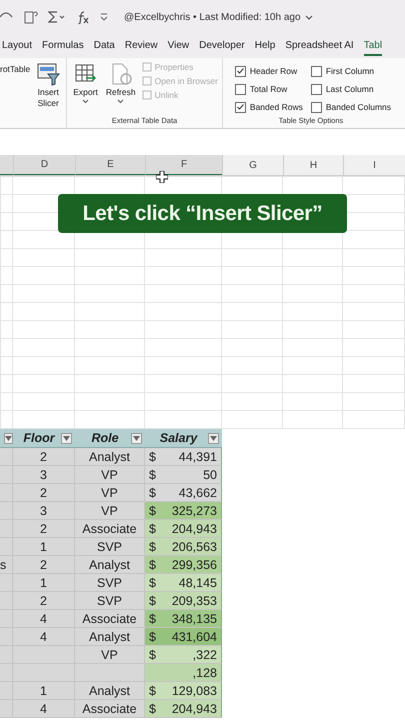  I want to click on column-header: E, so click(110, 165).